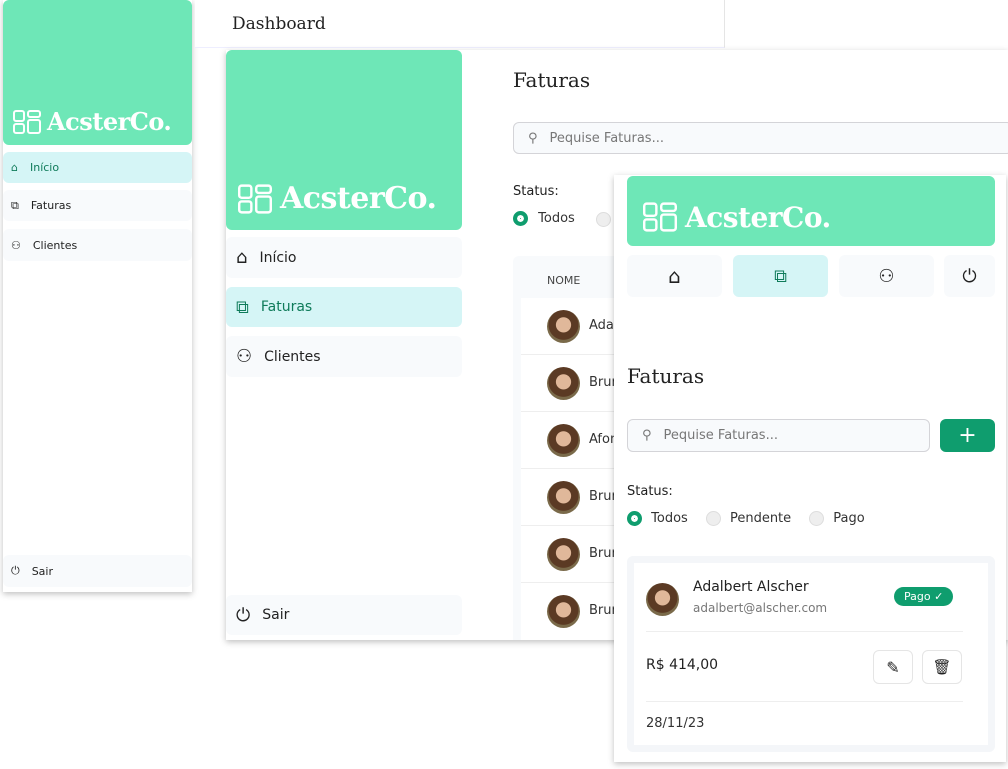 The height and width of the screenshot is (769, 1008). I want to click on client-name: Adalbert Alscher, so click(751, 587).